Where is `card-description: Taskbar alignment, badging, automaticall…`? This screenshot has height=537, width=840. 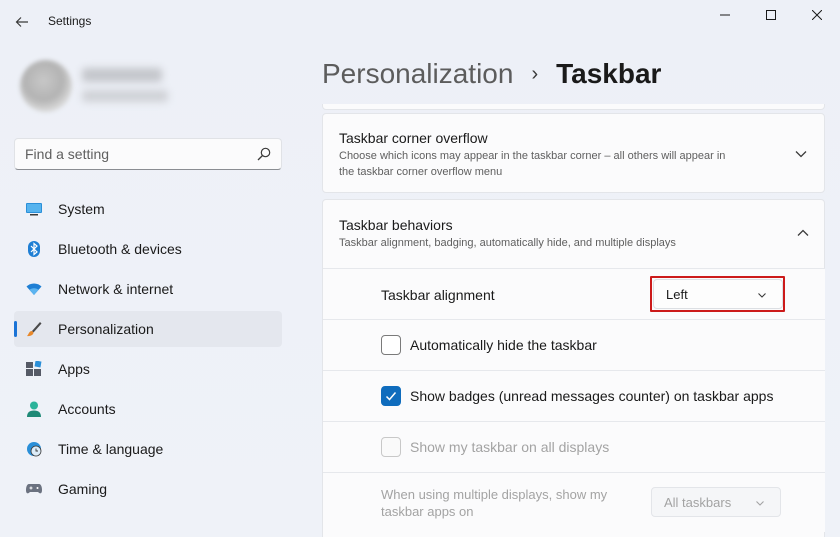 card-description: Taskbar alignment, badging, automaticall… is located at coordinates (507, 243).